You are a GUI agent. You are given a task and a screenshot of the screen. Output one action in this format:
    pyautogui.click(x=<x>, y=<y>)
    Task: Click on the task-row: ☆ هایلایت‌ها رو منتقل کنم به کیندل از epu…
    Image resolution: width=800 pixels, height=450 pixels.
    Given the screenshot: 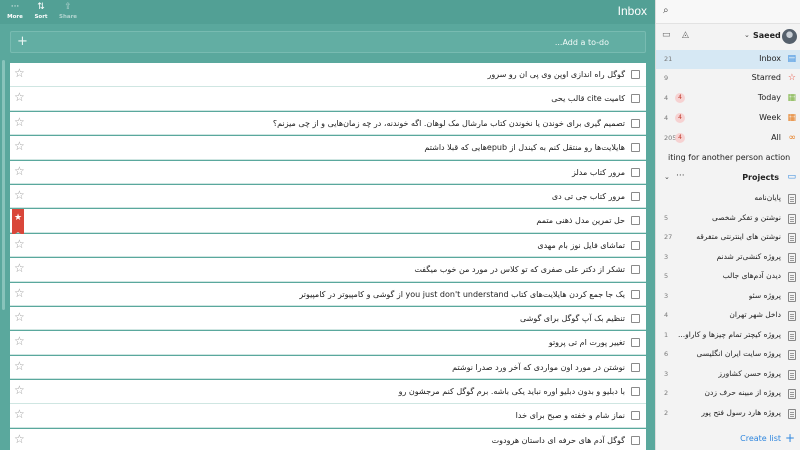 What is the action you would take?
    pyautogui.click(x=328, y=148)
    